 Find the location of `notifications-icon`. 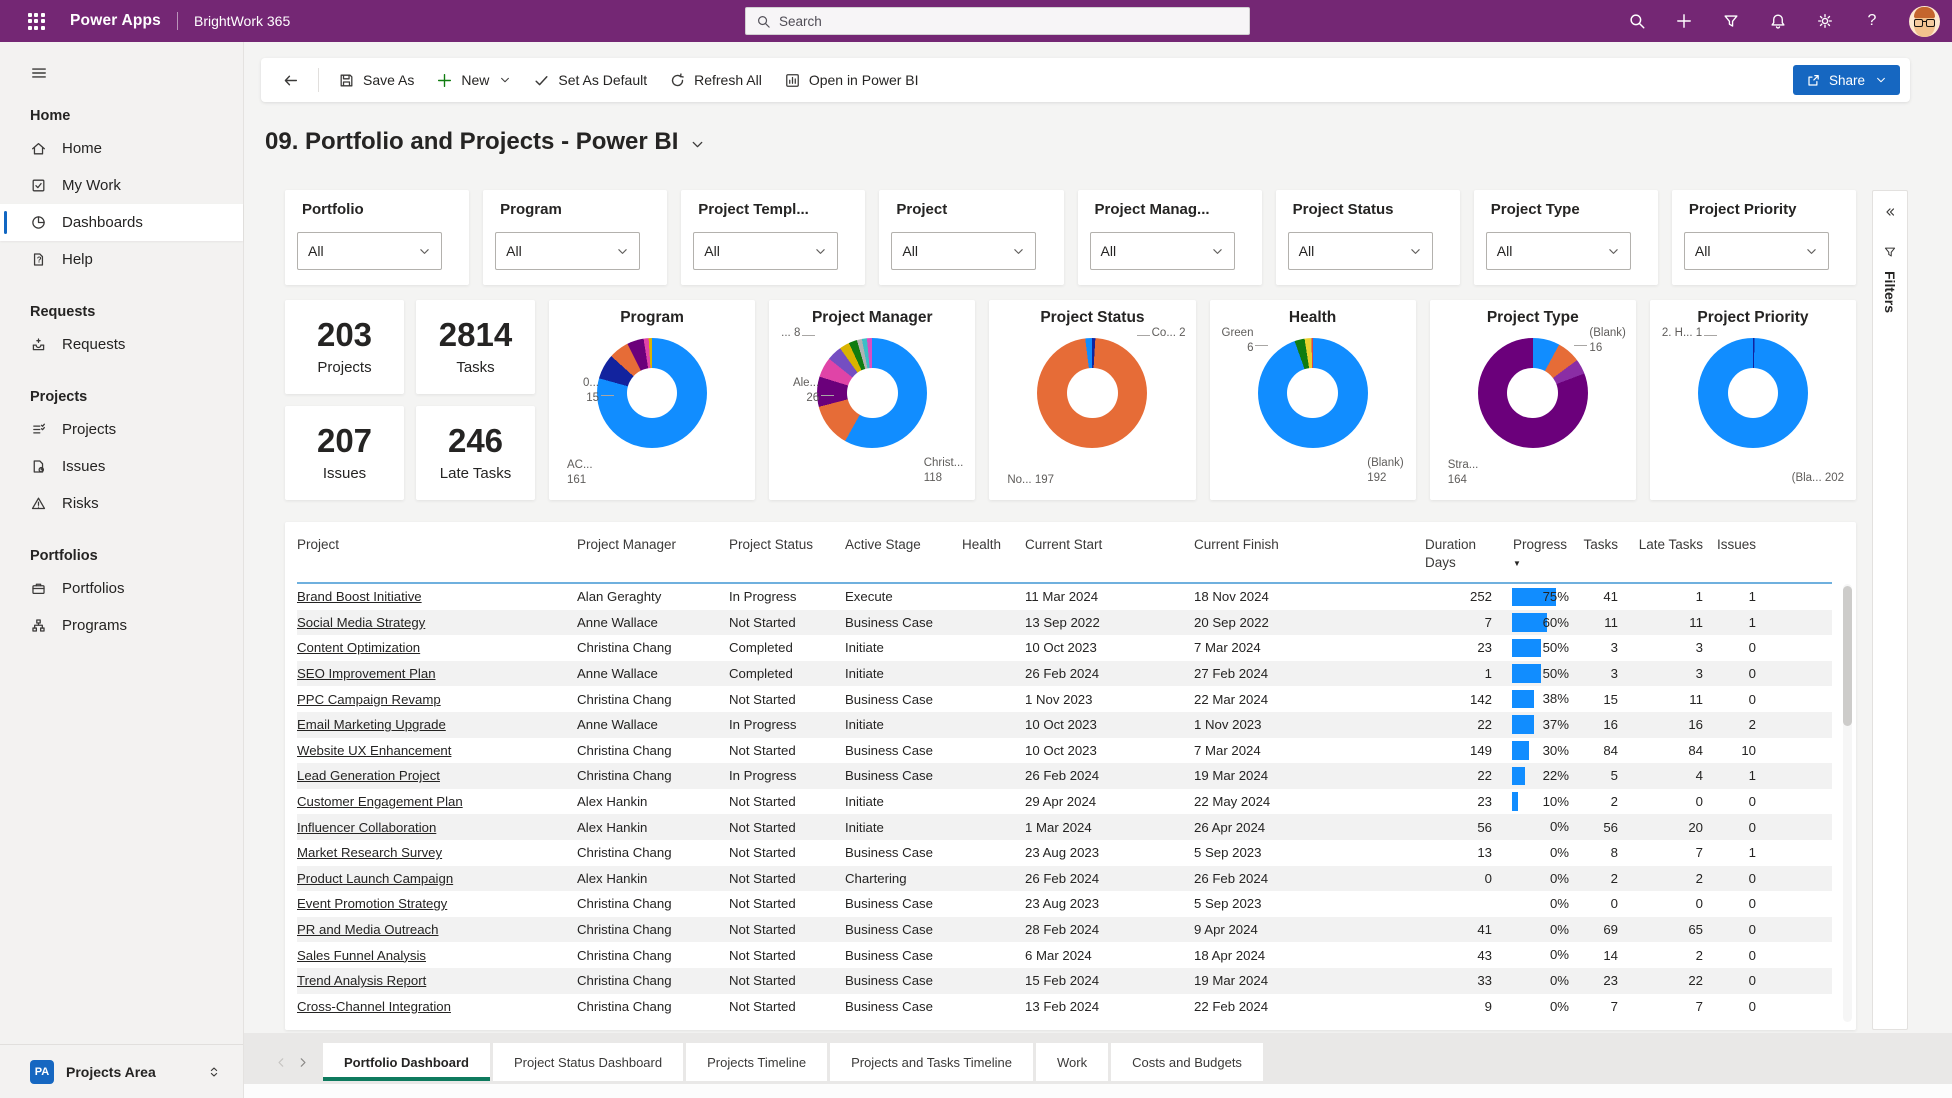

notifications-icon is located at coordinates (1778, 21).